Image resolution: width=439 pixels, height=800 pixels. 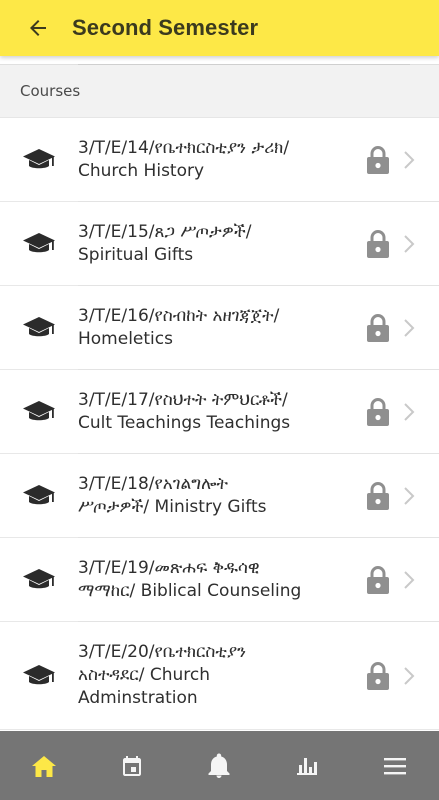 What do you see at coordinates (184, 422) in the screenshot?
I see `course-name: Cult Teachings Teachings` at bounding box center [184, 422].